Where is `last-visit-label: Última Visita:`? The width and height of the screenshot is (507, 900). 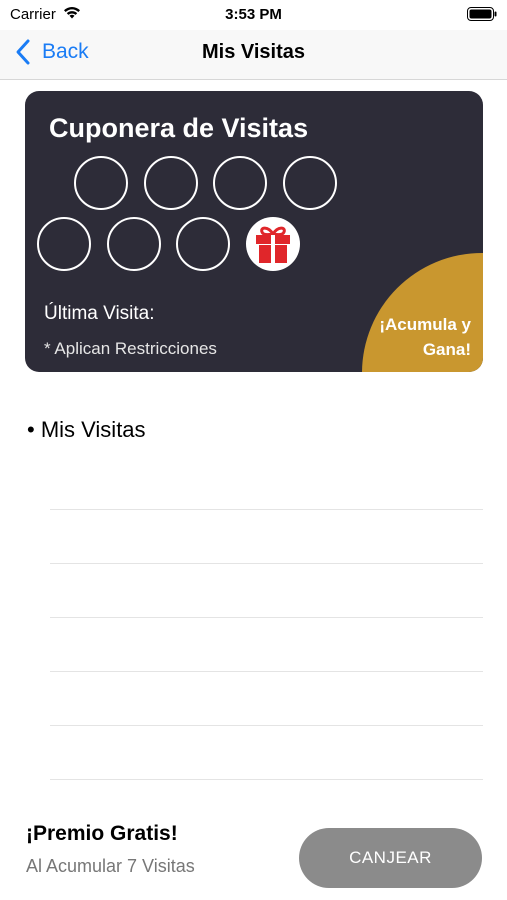 last-visit-label: Última Visita: is located at coordinates (99, 313).